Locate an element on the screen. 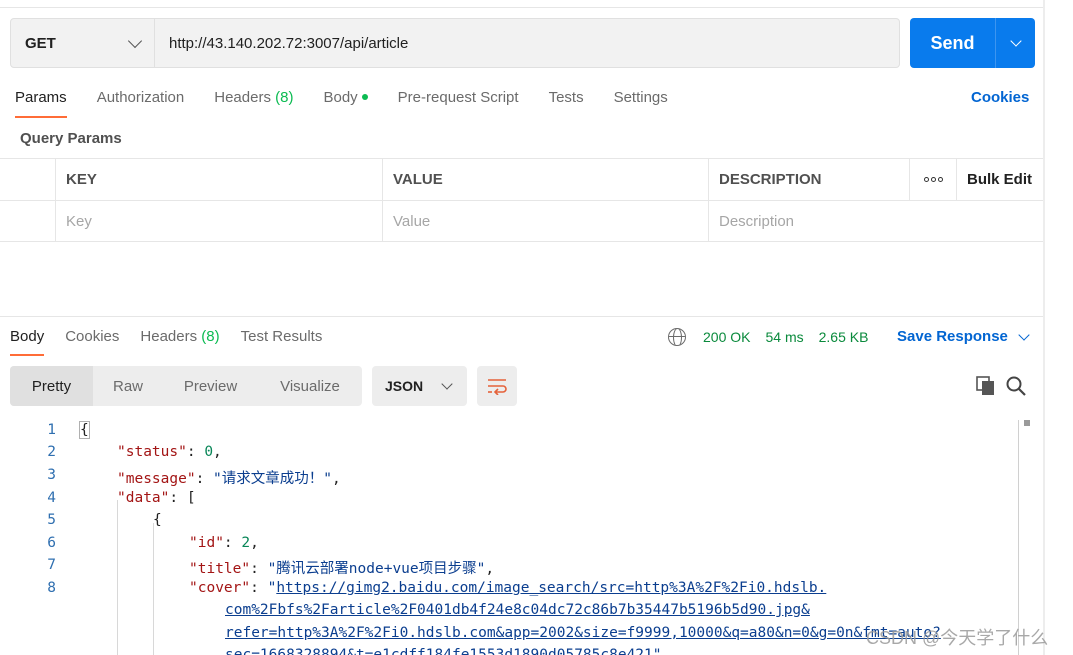 The image size is (1073, 655). tab-label: Test Results is located at coordinates (281, 336).